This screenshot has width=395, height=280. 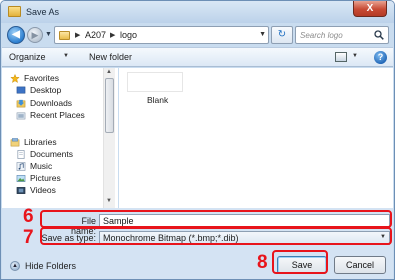 I want to click on downloads-icon, so click(x=21, y=103).